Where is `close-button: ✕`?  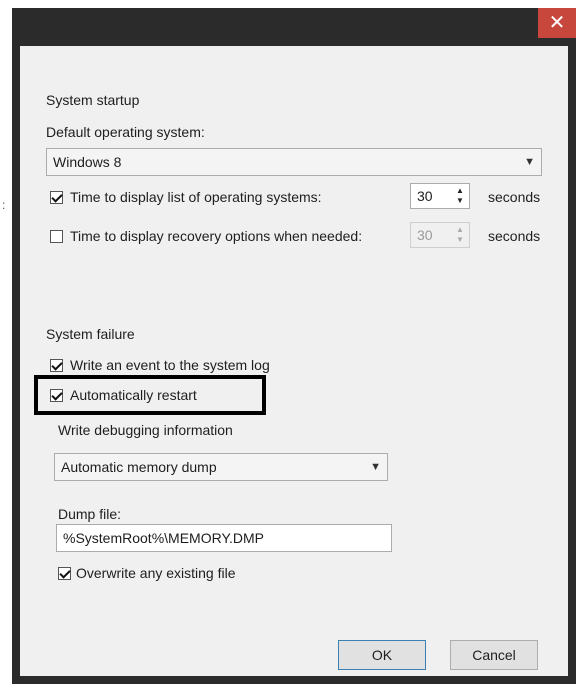 close-button: ✕ is located at coordinates (557, 23).